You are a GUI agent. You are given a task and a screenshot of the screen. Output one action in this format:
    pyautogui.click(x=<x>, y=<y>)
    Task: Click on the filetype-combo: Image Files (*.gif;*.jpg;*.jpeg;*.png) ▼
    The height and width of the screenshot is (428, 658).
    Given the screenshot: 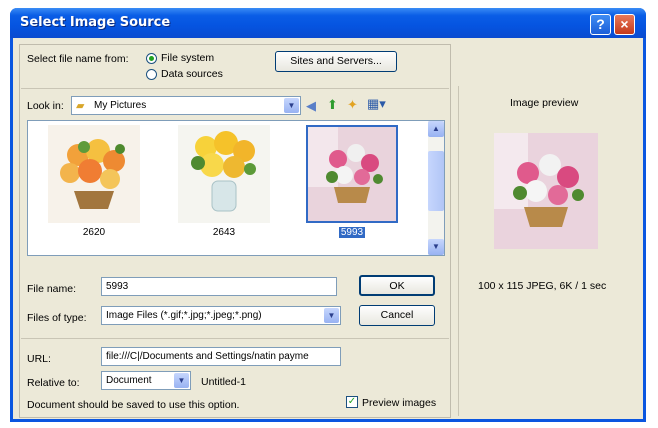 What is the action you would take?
    pyautogui.click(x=221, y=315)
    